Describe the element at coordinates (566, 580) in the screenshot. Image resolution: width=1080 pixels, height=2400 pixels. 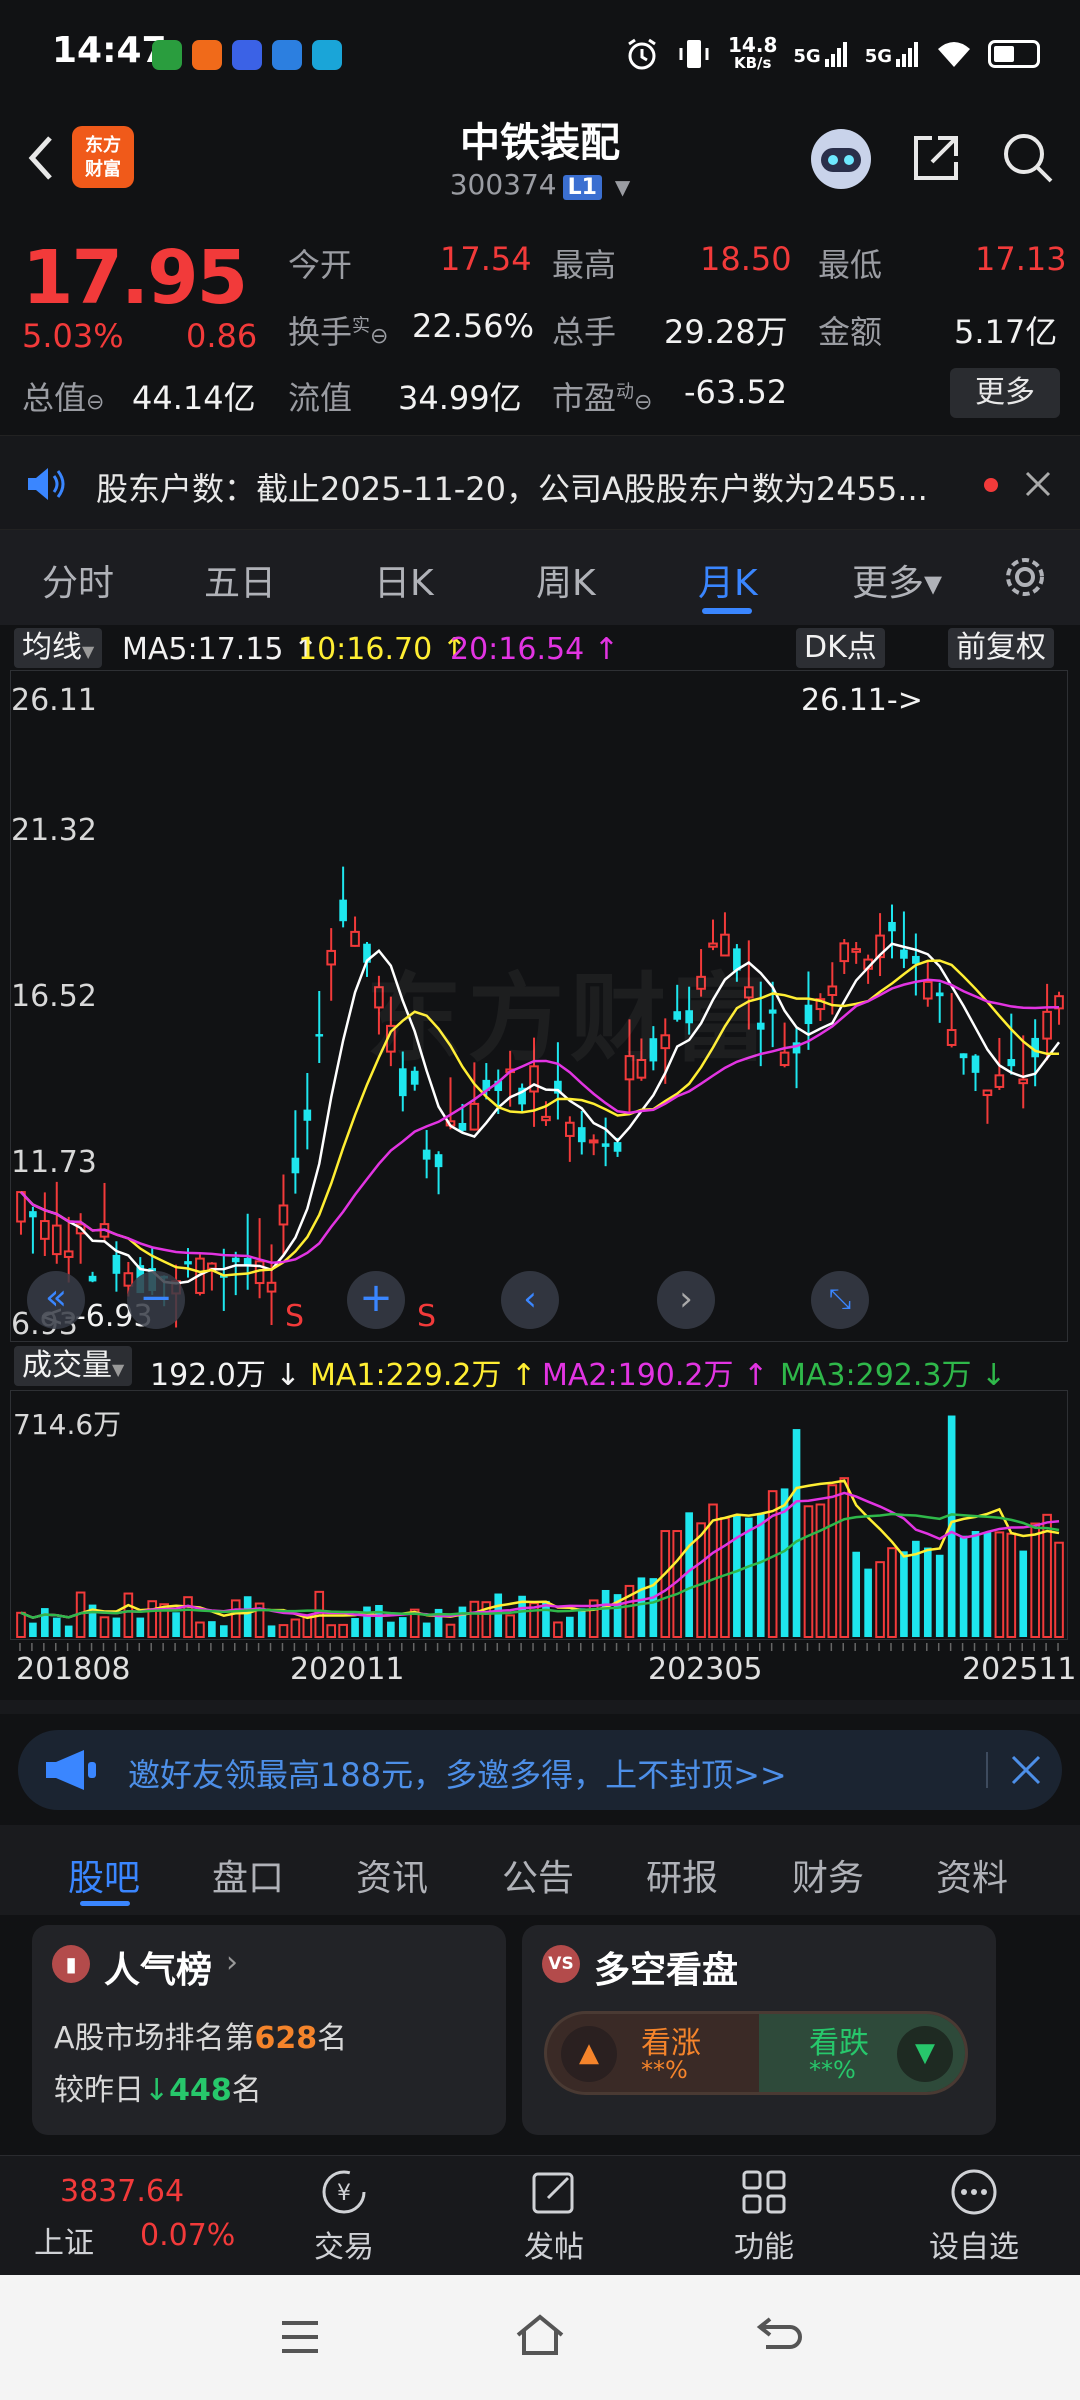
I see `tab-weekly-k: 周K` at that location.